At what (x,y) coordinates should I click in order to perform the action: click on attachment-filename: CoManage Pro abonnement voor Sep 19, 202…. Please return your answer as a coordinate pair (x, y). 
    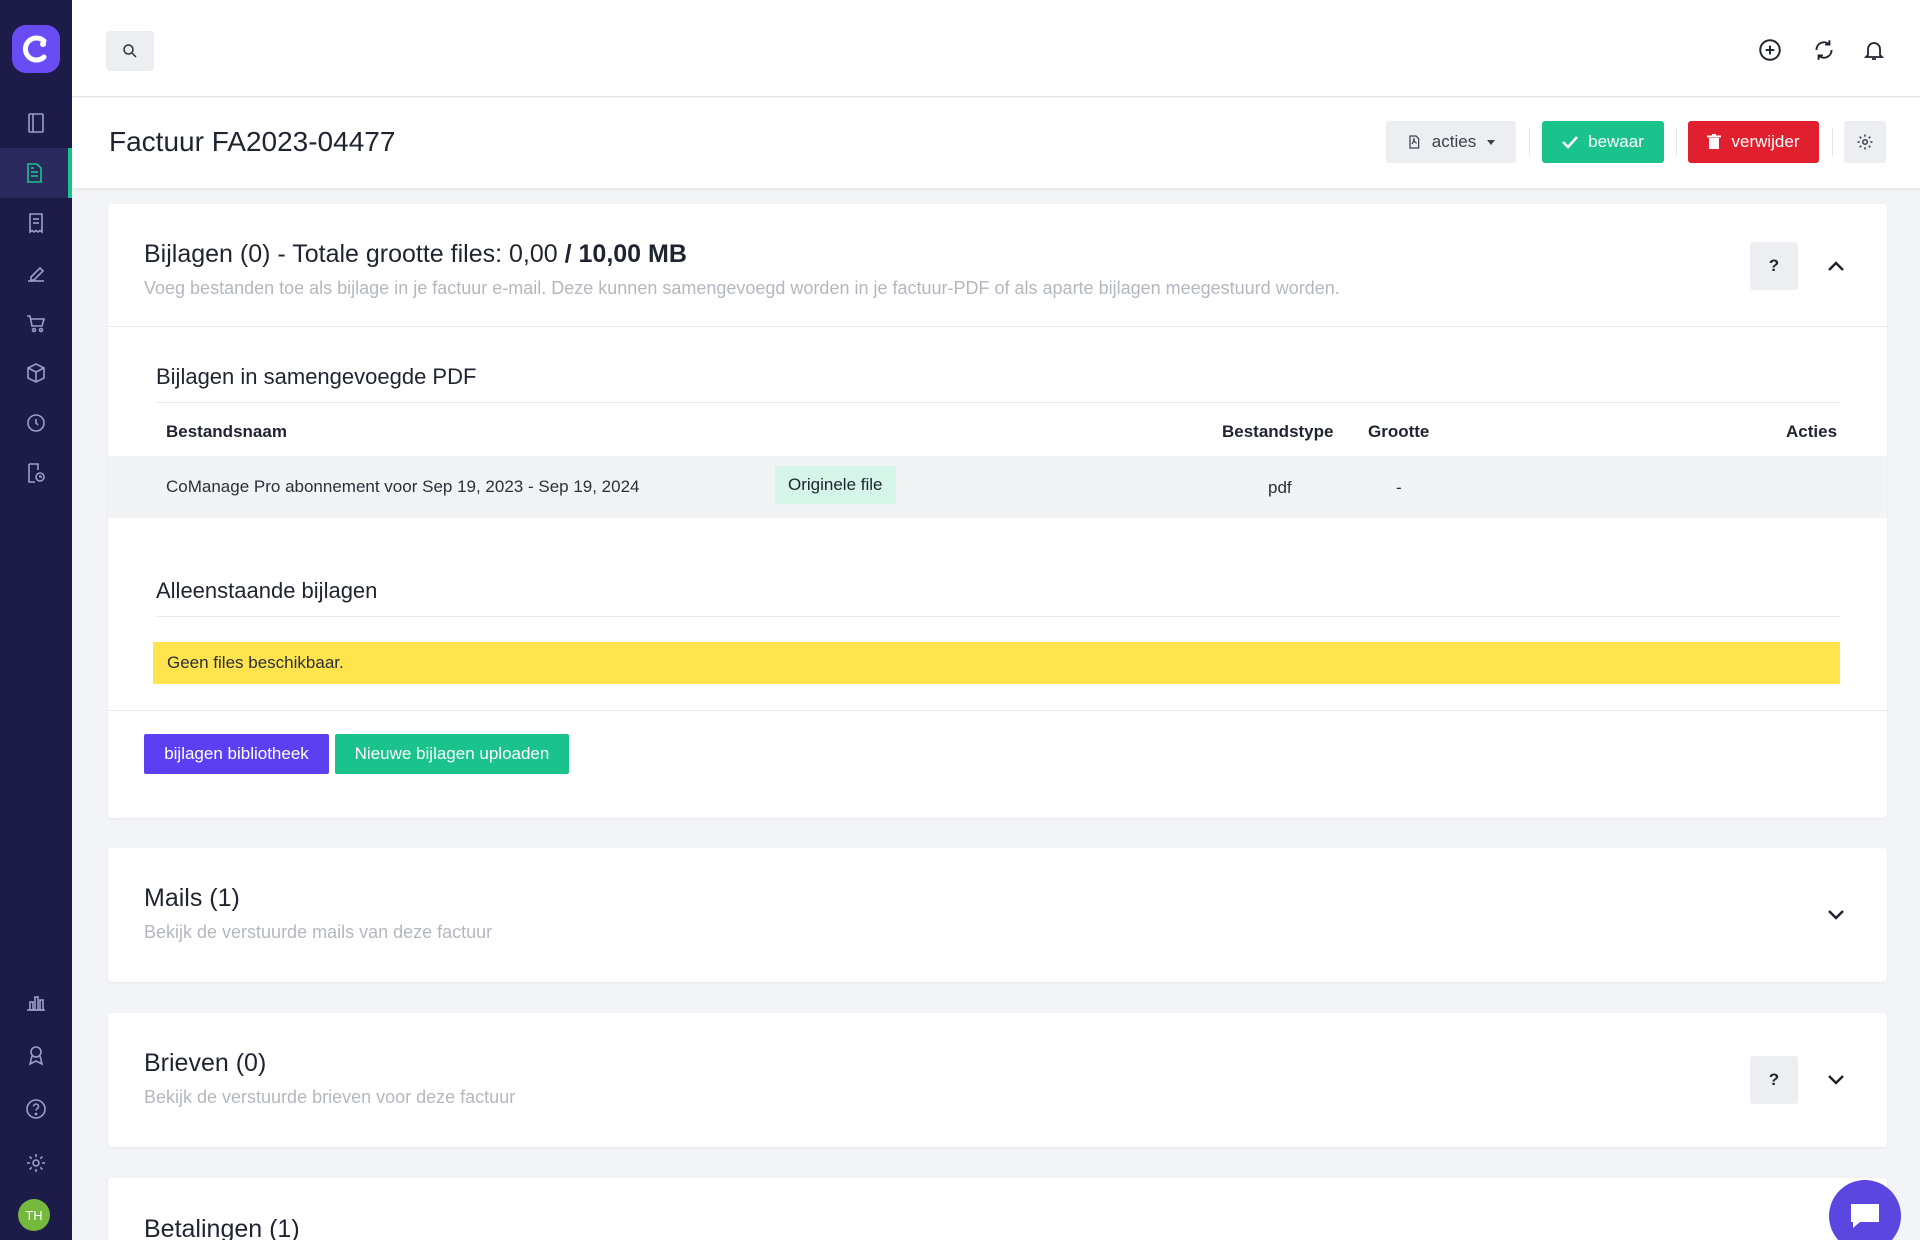
    Looking at the image, I should click on (403, 486).